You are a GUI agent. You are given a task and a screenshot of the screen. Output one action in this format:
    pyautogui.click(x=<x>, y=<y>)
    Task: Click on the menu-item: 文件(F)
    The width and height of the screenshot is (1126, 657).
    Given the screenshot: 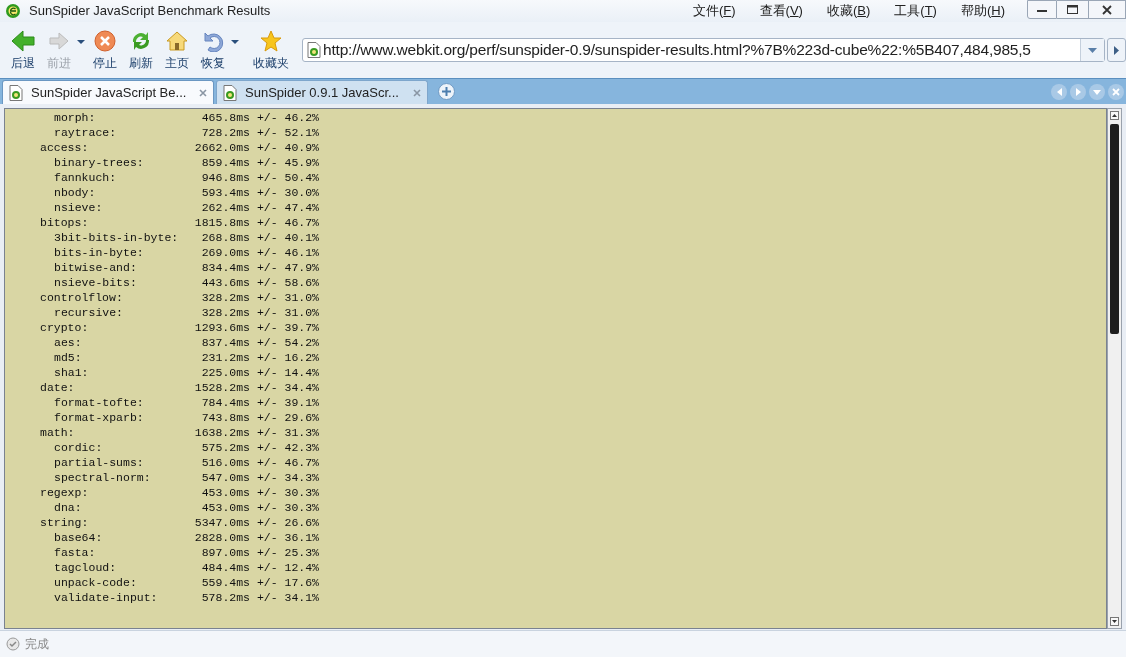 What is the action you would take?
    pyautogui.click(x=714, y=11)
    